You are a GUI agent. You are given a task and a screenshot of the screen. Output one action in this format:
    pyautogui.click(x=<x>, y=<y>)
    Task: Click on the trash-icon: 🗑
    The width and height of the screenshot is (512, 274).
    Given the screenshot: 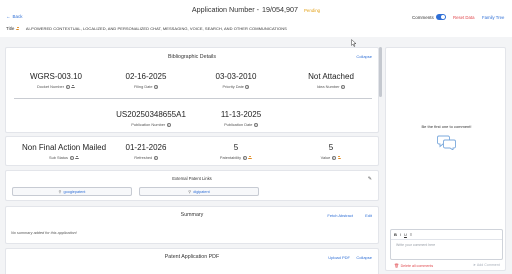 What is the action you would take?
    pyautogui.click(x=397, y=265)
    